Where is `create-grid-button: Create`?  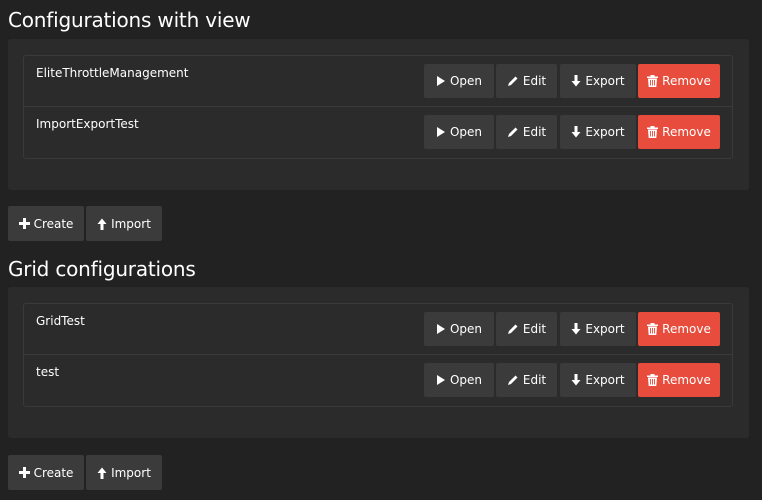
create-grid-button: Create is located at coordinates (46, 472).